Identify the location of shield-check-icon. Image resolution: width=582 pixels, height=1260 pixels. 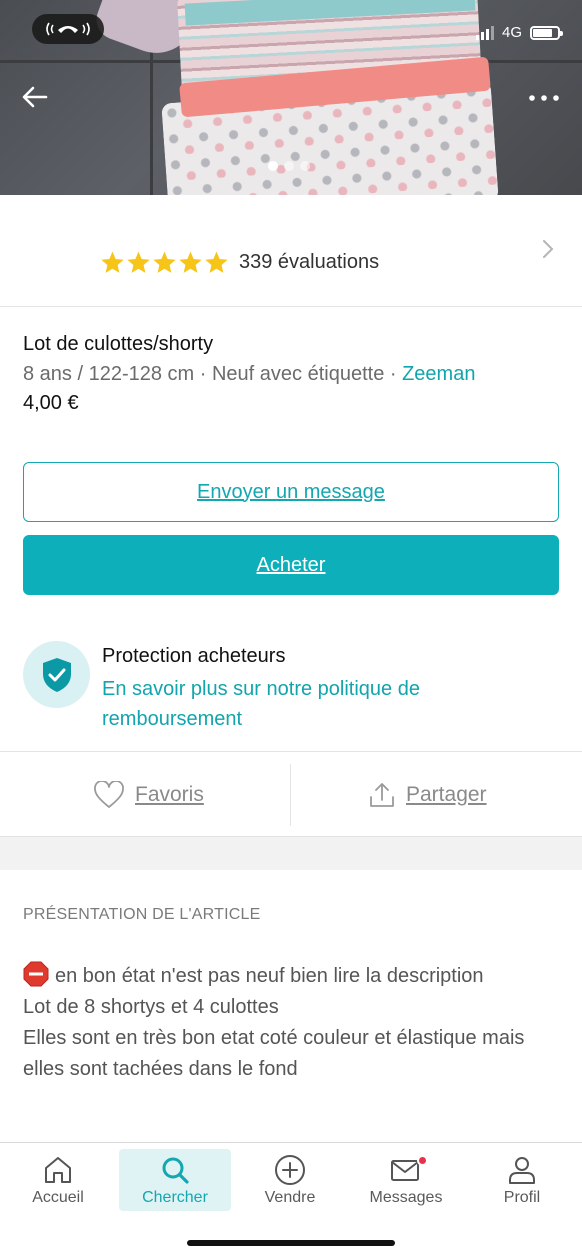
(56, 674).